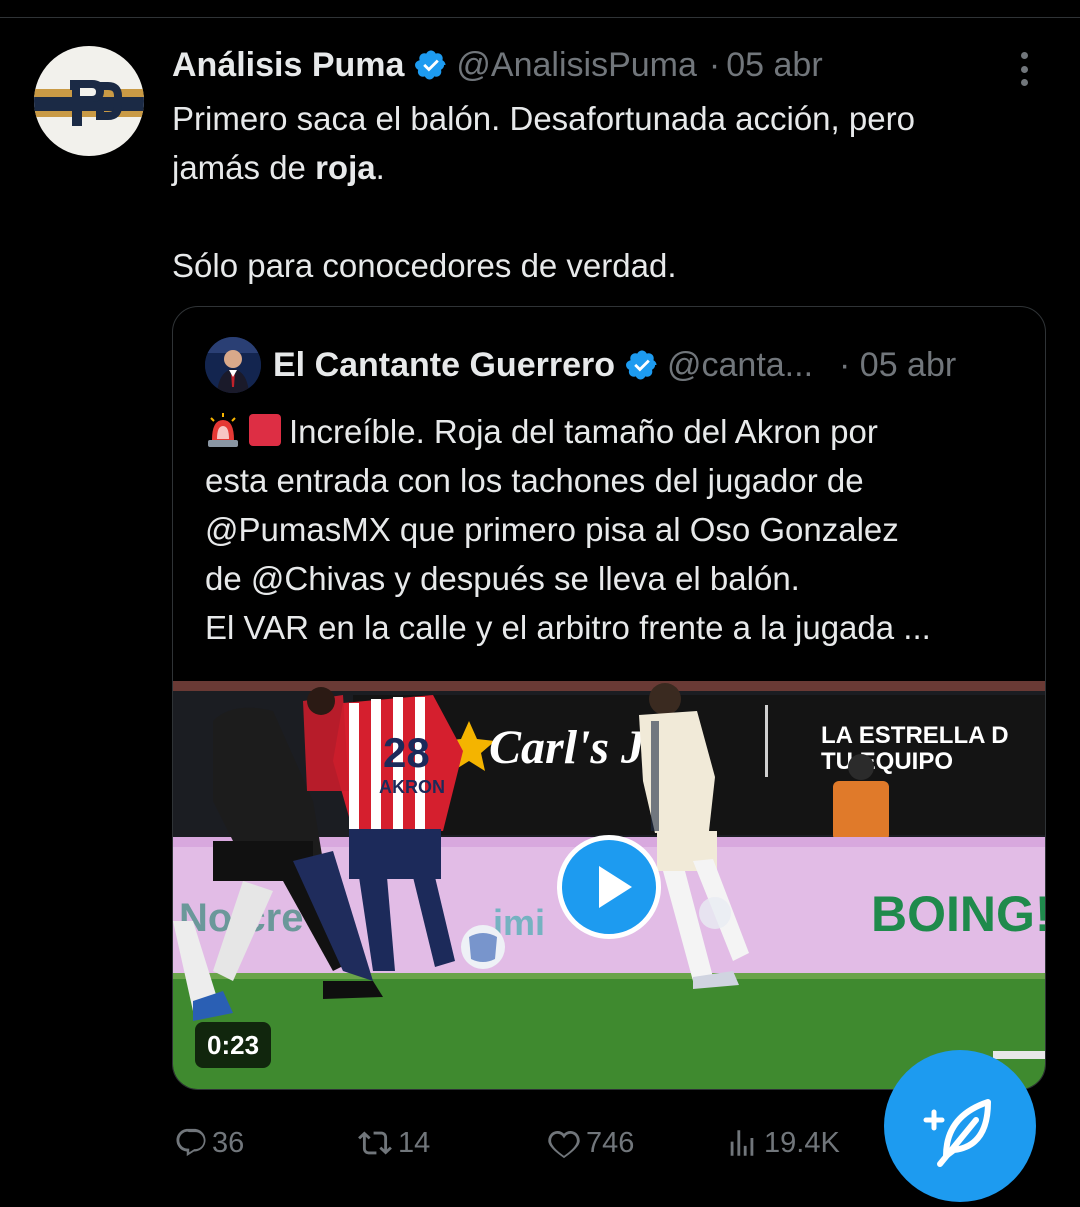  I want to click on tweet-text-line2-end: ., so click(380, 167).